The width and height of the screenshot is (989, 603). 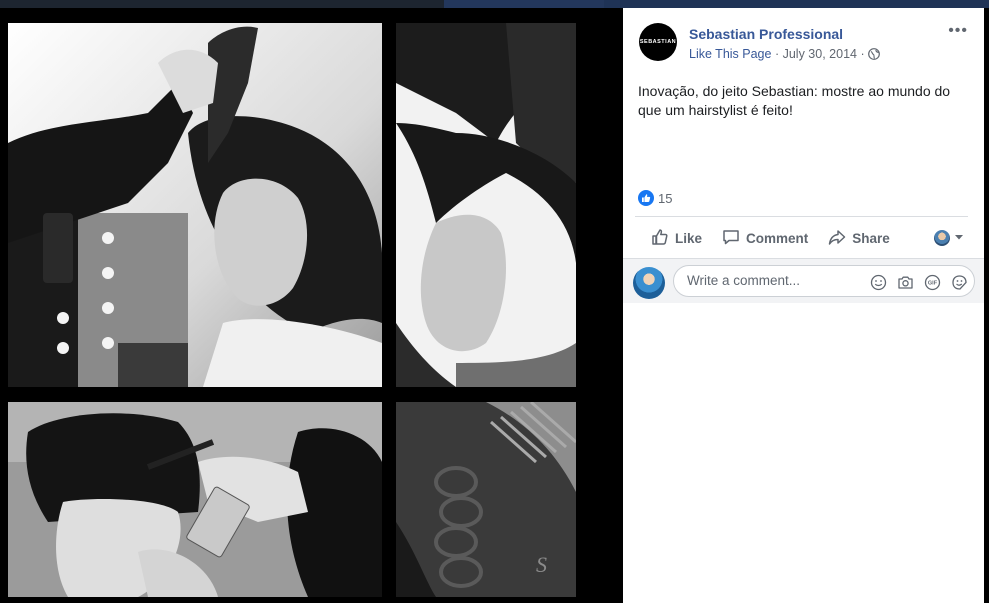 I want to click on more-options-button: •••, so click(x=958, y=31).